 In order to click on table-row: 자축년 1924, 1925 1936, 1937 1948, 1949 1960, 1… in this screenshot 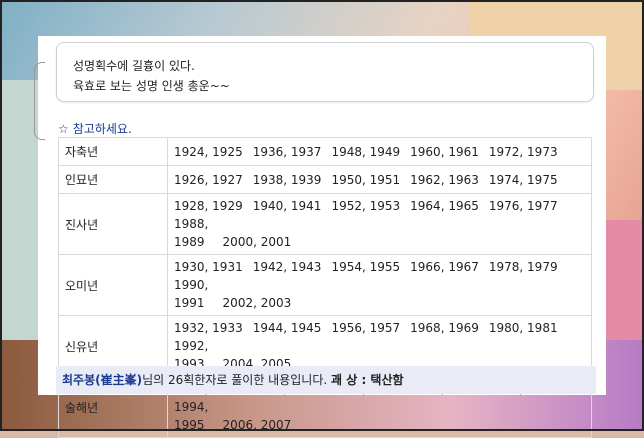, I will do `click(325, 151)`.